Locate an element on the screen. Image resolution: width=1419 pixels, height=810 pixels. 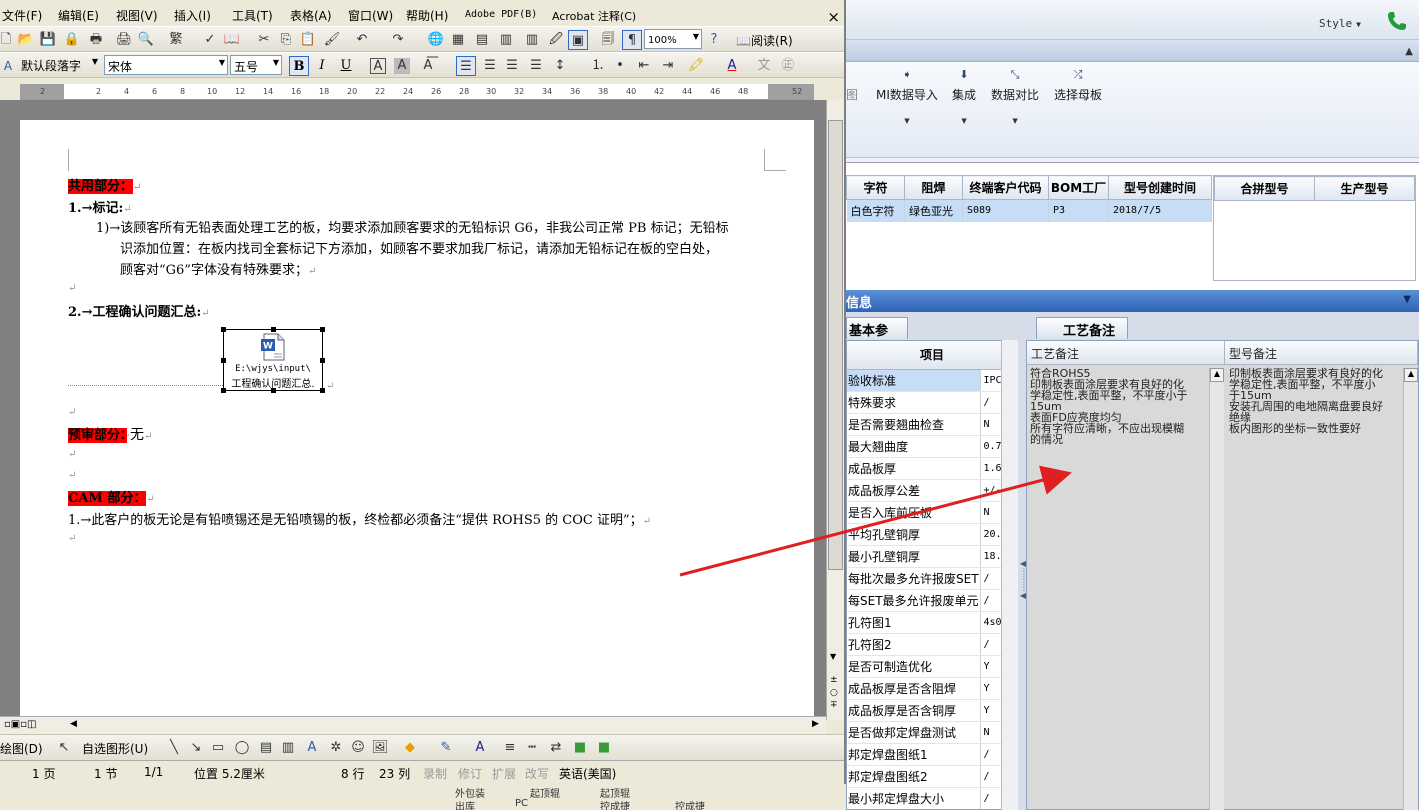
menu-acrobat-comments: Acrobat 注释(C) is located at coordinates (594, 16).